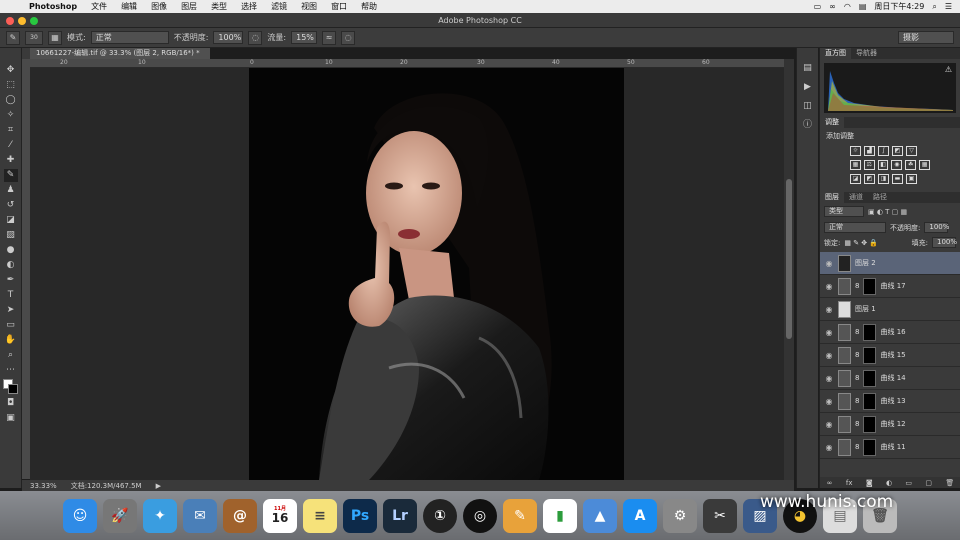  Describe the element at coordinates (200, 515) in the screenshot. I see `mail-icon: ✉` at that location.